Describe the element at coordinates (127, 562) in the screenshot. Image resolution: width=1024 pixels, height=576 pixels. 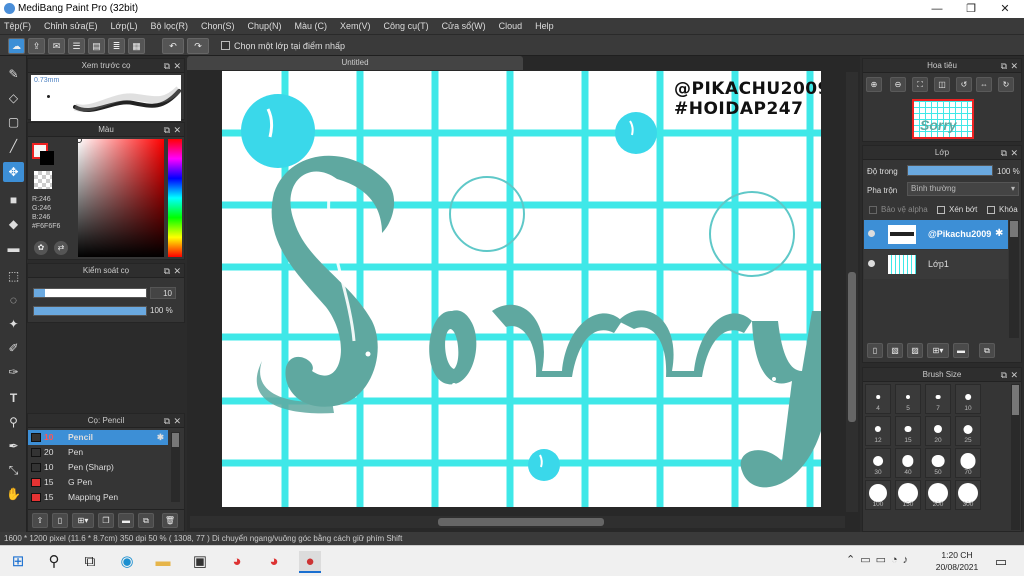
I see `edge-browser-icon: ◉` at that location.